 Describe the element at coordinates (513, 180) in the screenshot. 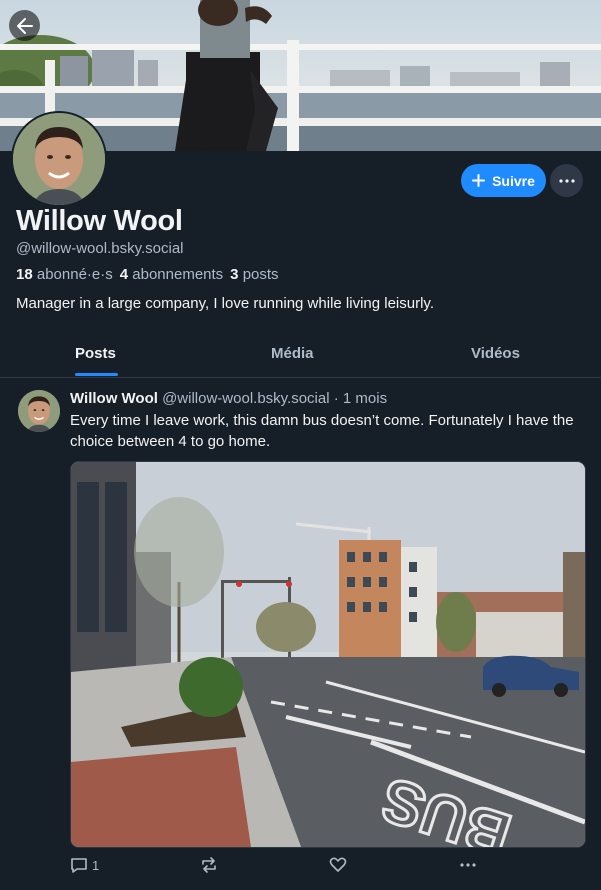

I see `follow-label: Suivre` at that location.